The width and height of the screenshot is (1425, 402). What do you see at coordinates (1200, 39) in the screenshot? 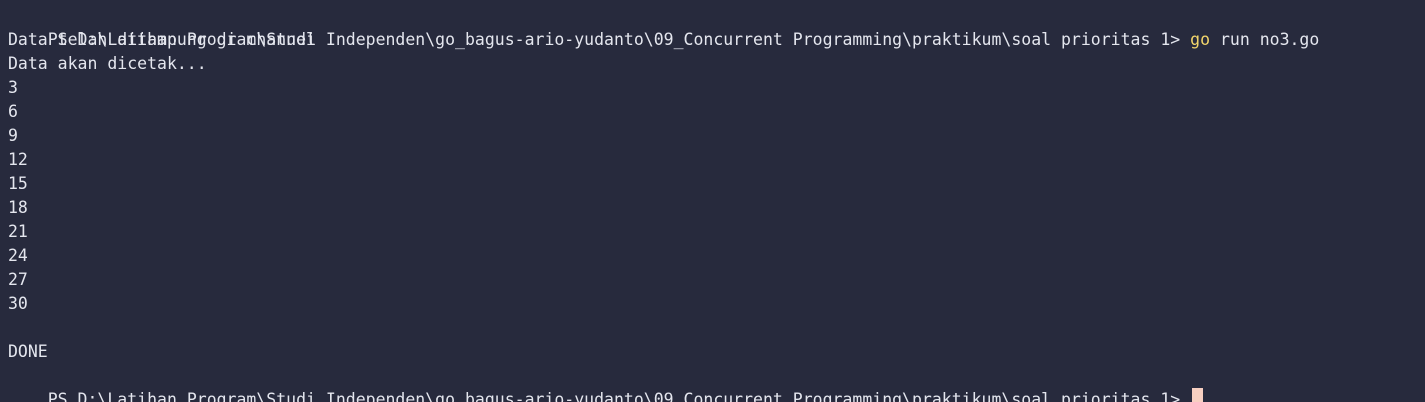
I see `command-keyword: go` at bounding box center [1200, 39].